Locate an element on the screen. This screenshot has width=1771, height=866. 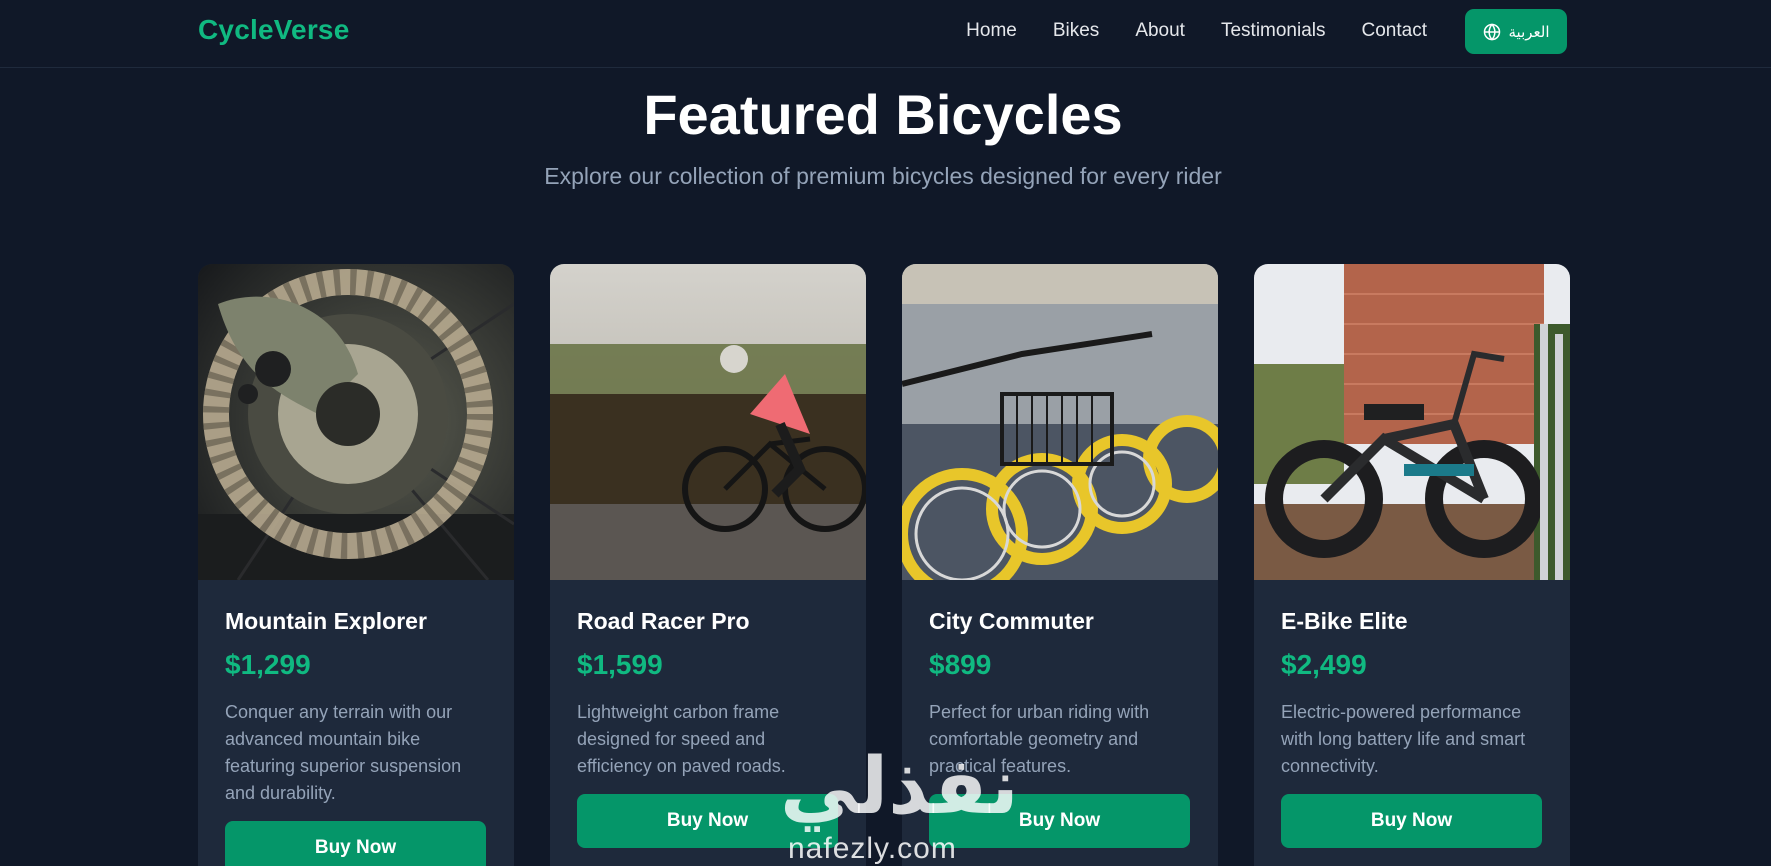
product-name: Mountain Explorer is located at coordinates (326, 621).